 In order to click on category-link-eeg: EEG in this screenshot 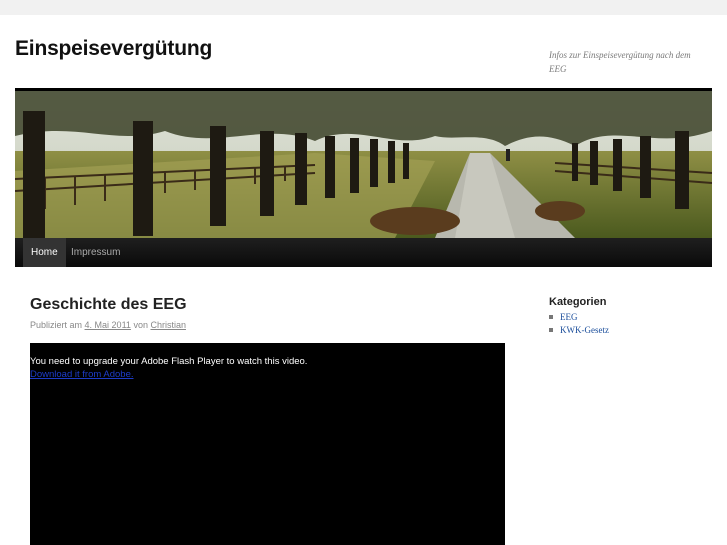, I will do `click(569, 317)`.